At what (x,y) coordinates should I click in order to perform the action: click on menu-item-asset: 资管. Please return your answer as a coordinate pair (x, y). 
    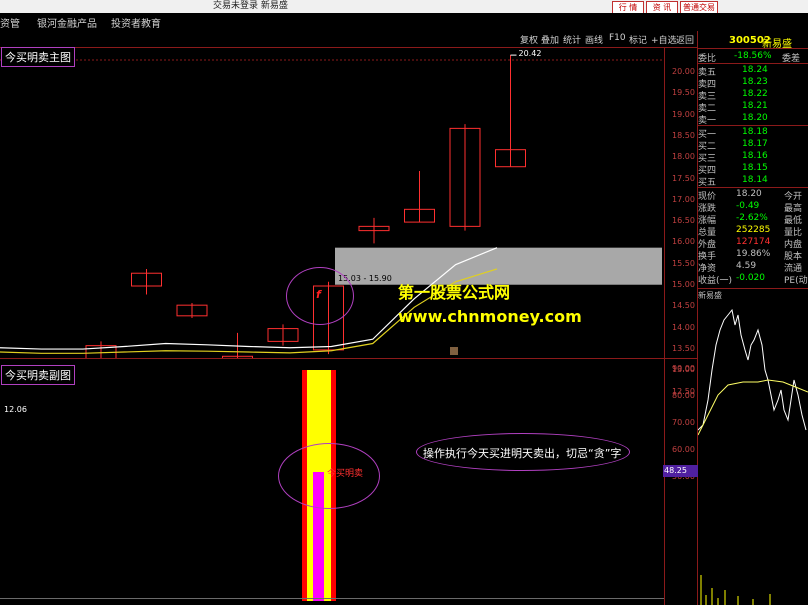
    Looking at the image, I should click on (10, 22).